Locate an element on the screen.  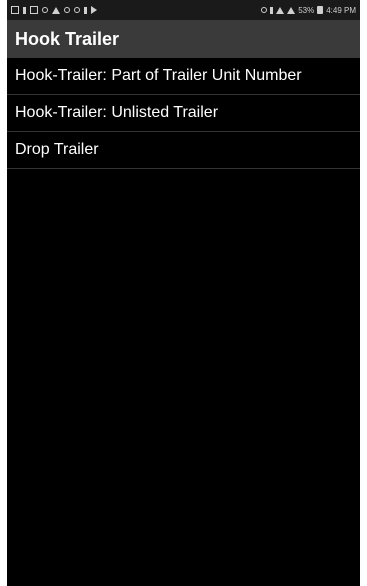
app-title: Hook Trailer is located at coordinates (67, 38).